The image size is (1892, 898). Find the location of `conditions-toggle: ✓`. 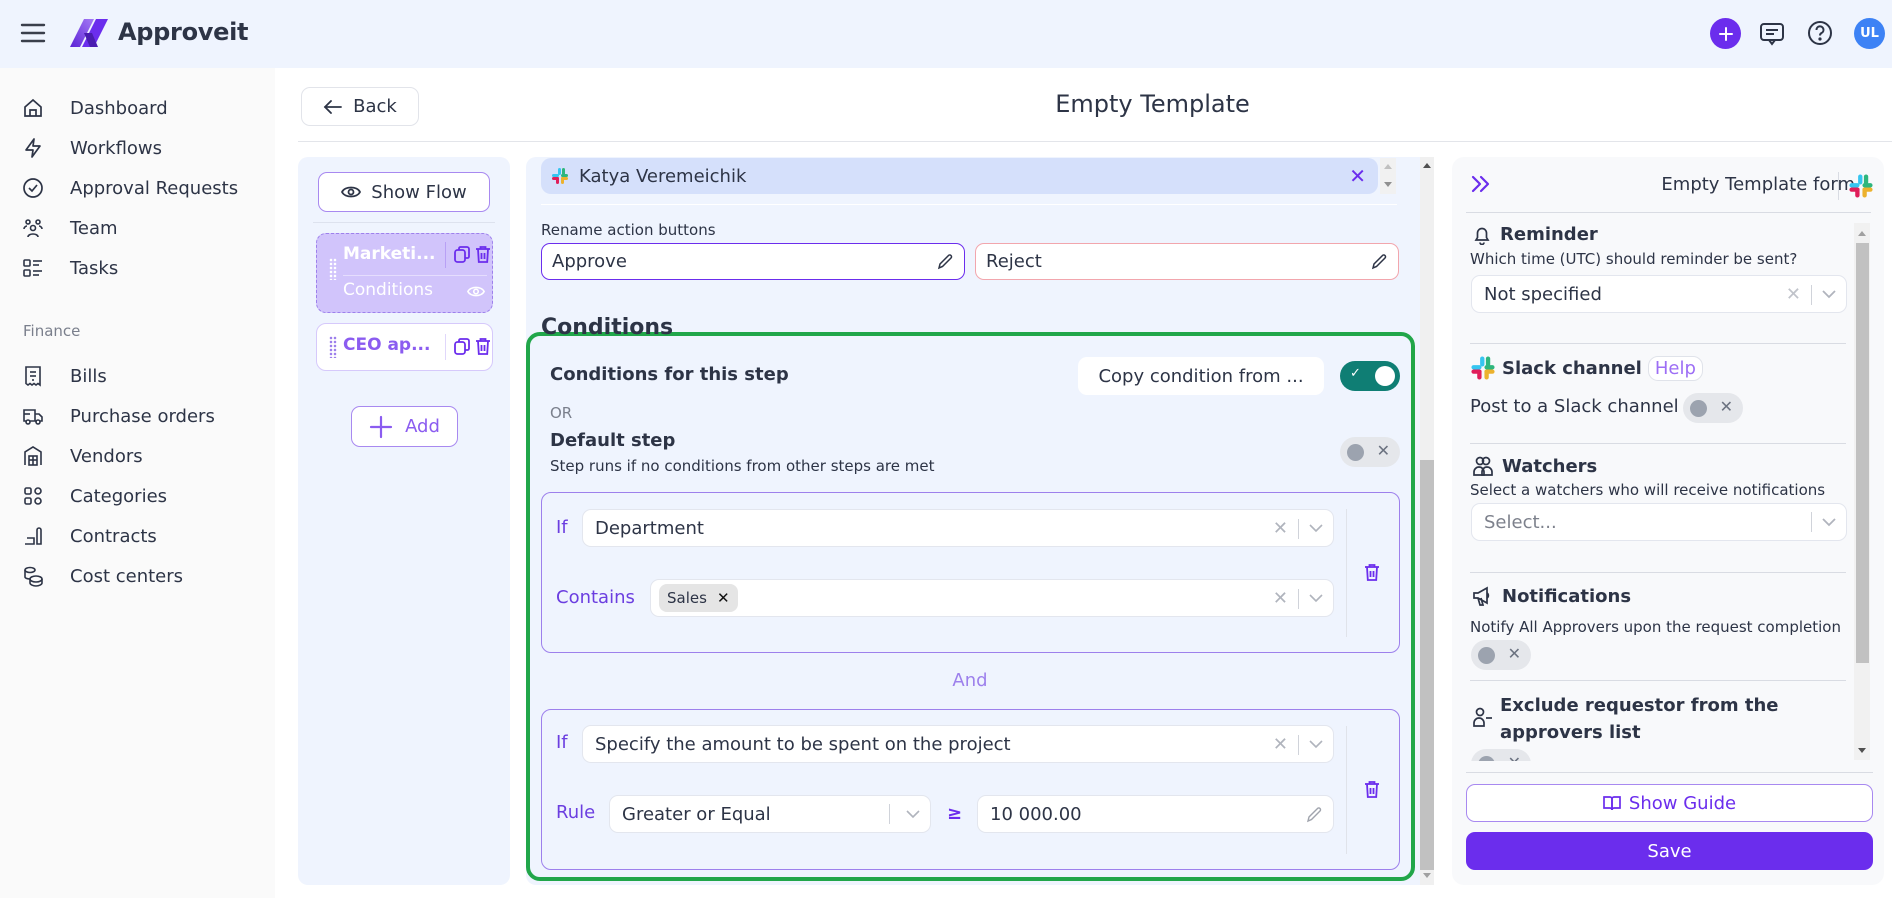

conditions-toggle: ✓ is located at coordinates (1370, 376).